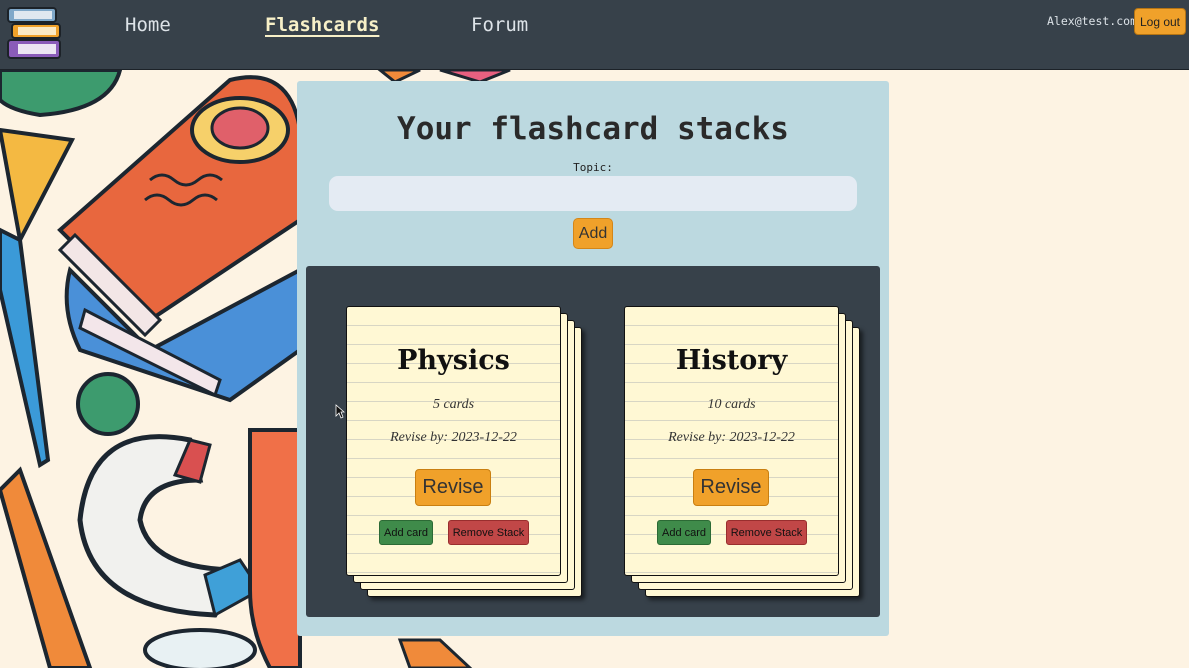 The width and height of the screenshot is (1189, 668). Describe the element at coordinates (1160, 21) in the screenshot. I see `logout-button: Log out` at that location.